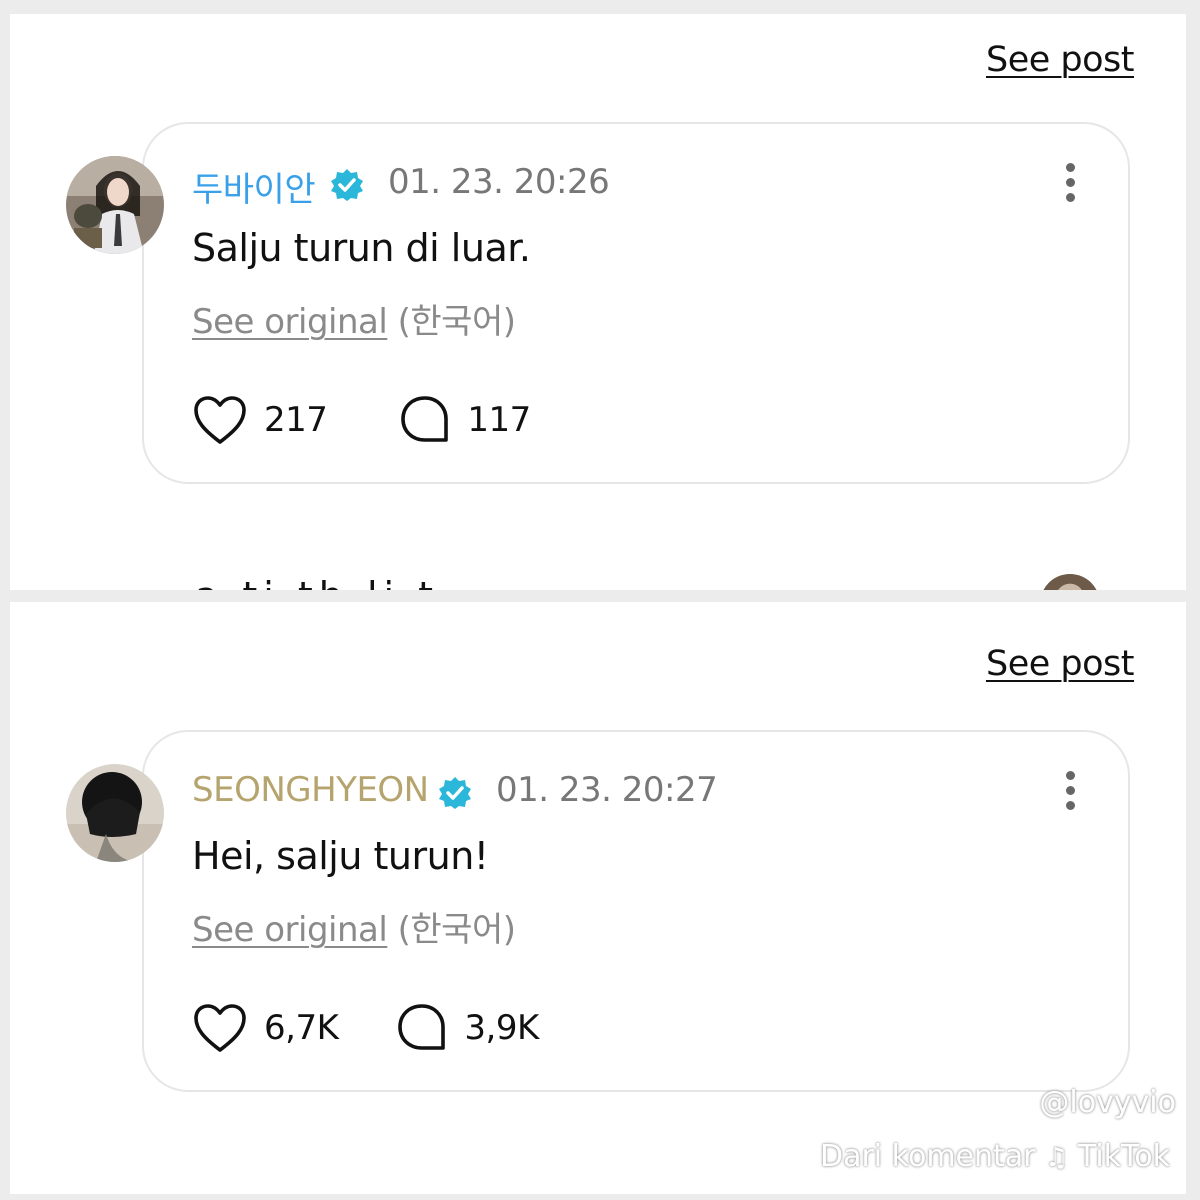 This screenshot has width=1200, height=1200. I want to click on like-count: 217, so click(296, 420).